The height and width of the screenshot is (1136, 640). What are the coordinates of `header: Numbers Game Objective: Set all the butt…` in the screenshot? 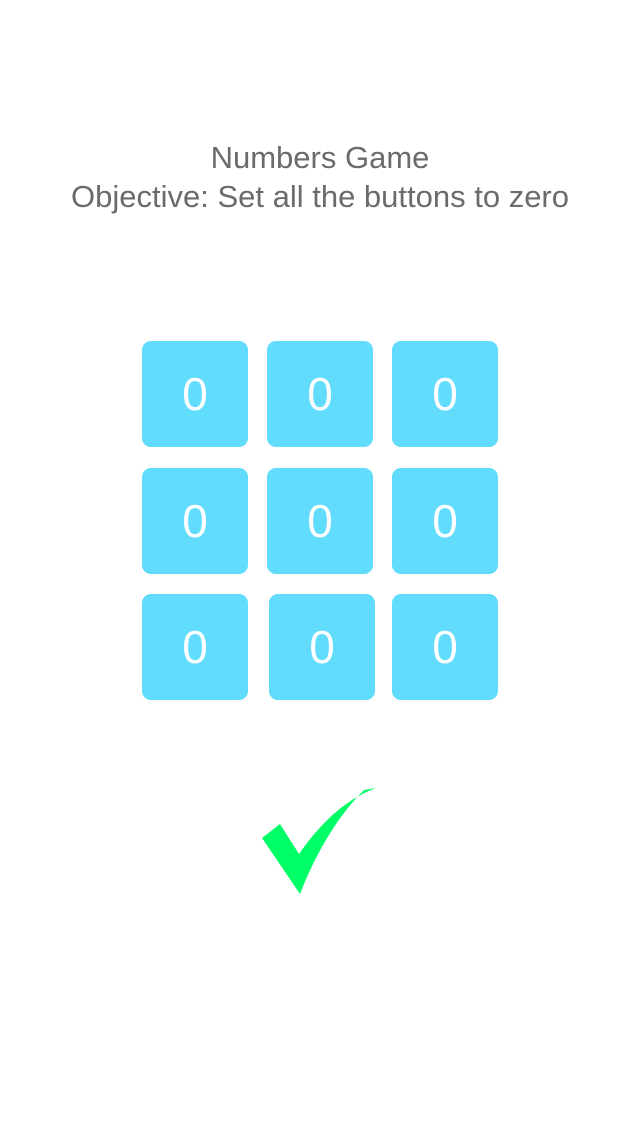 It's located at (320, 177).